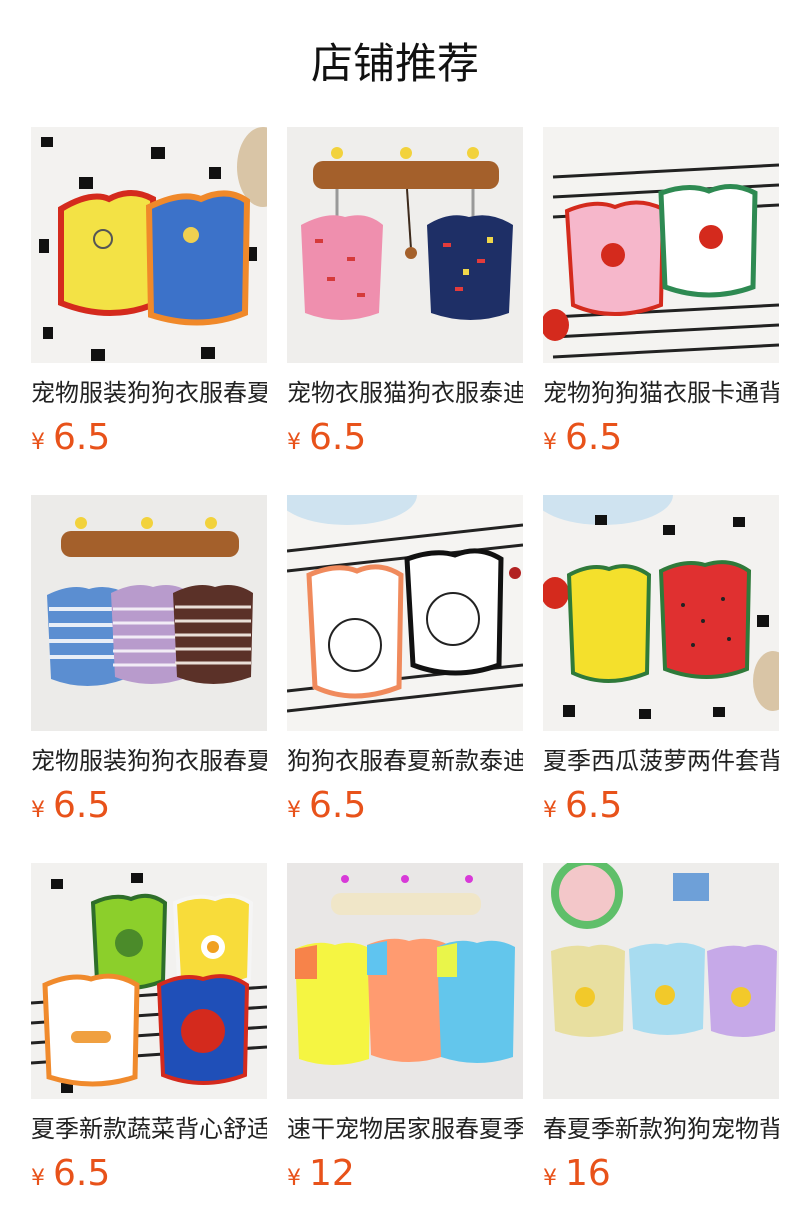 This screenshot has height=1232, width=790. What do you see at coordinates (394, 63) in the screenshot?
I see `page-title: 店铺推荐` at bounding box center [394, 63].